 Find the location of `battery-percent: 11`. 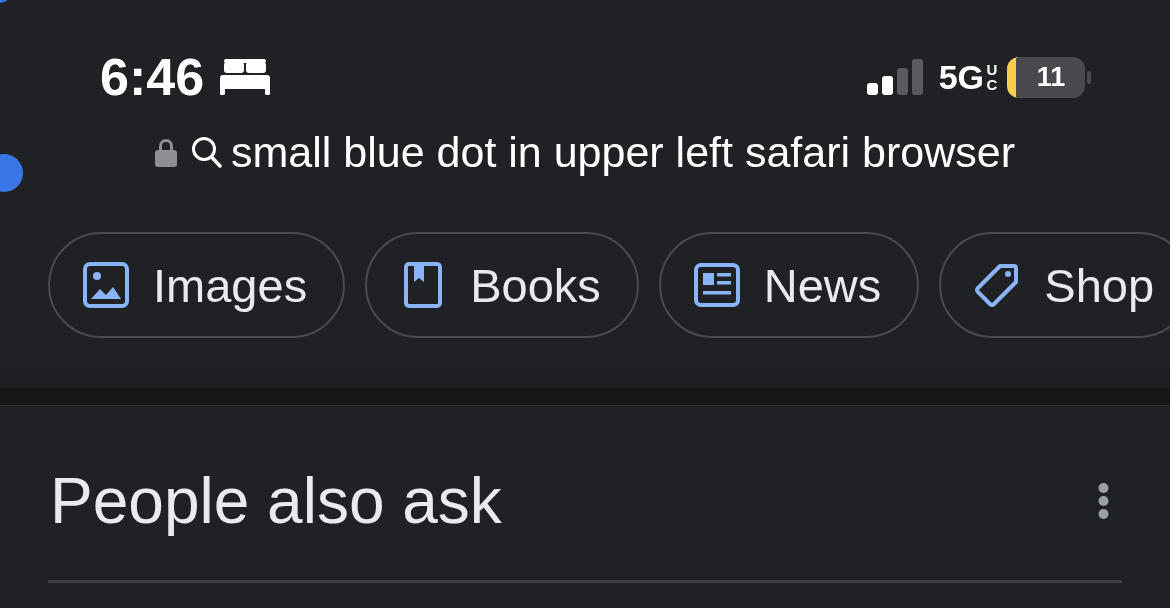

battery-percent: 11 is located at coordinates (1050, 77).